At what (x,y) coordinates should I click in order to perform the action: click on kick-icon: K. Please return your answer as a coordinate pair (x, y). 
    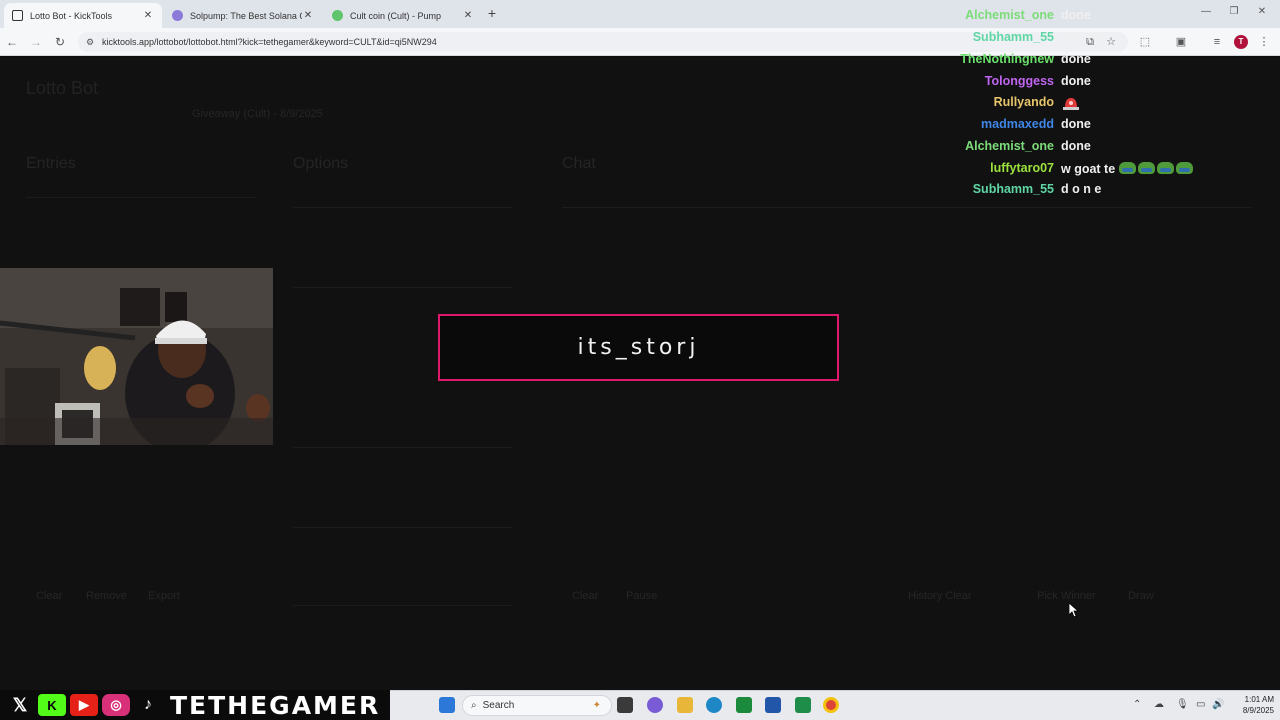
    Looking at the image, I should click on (52, 705).